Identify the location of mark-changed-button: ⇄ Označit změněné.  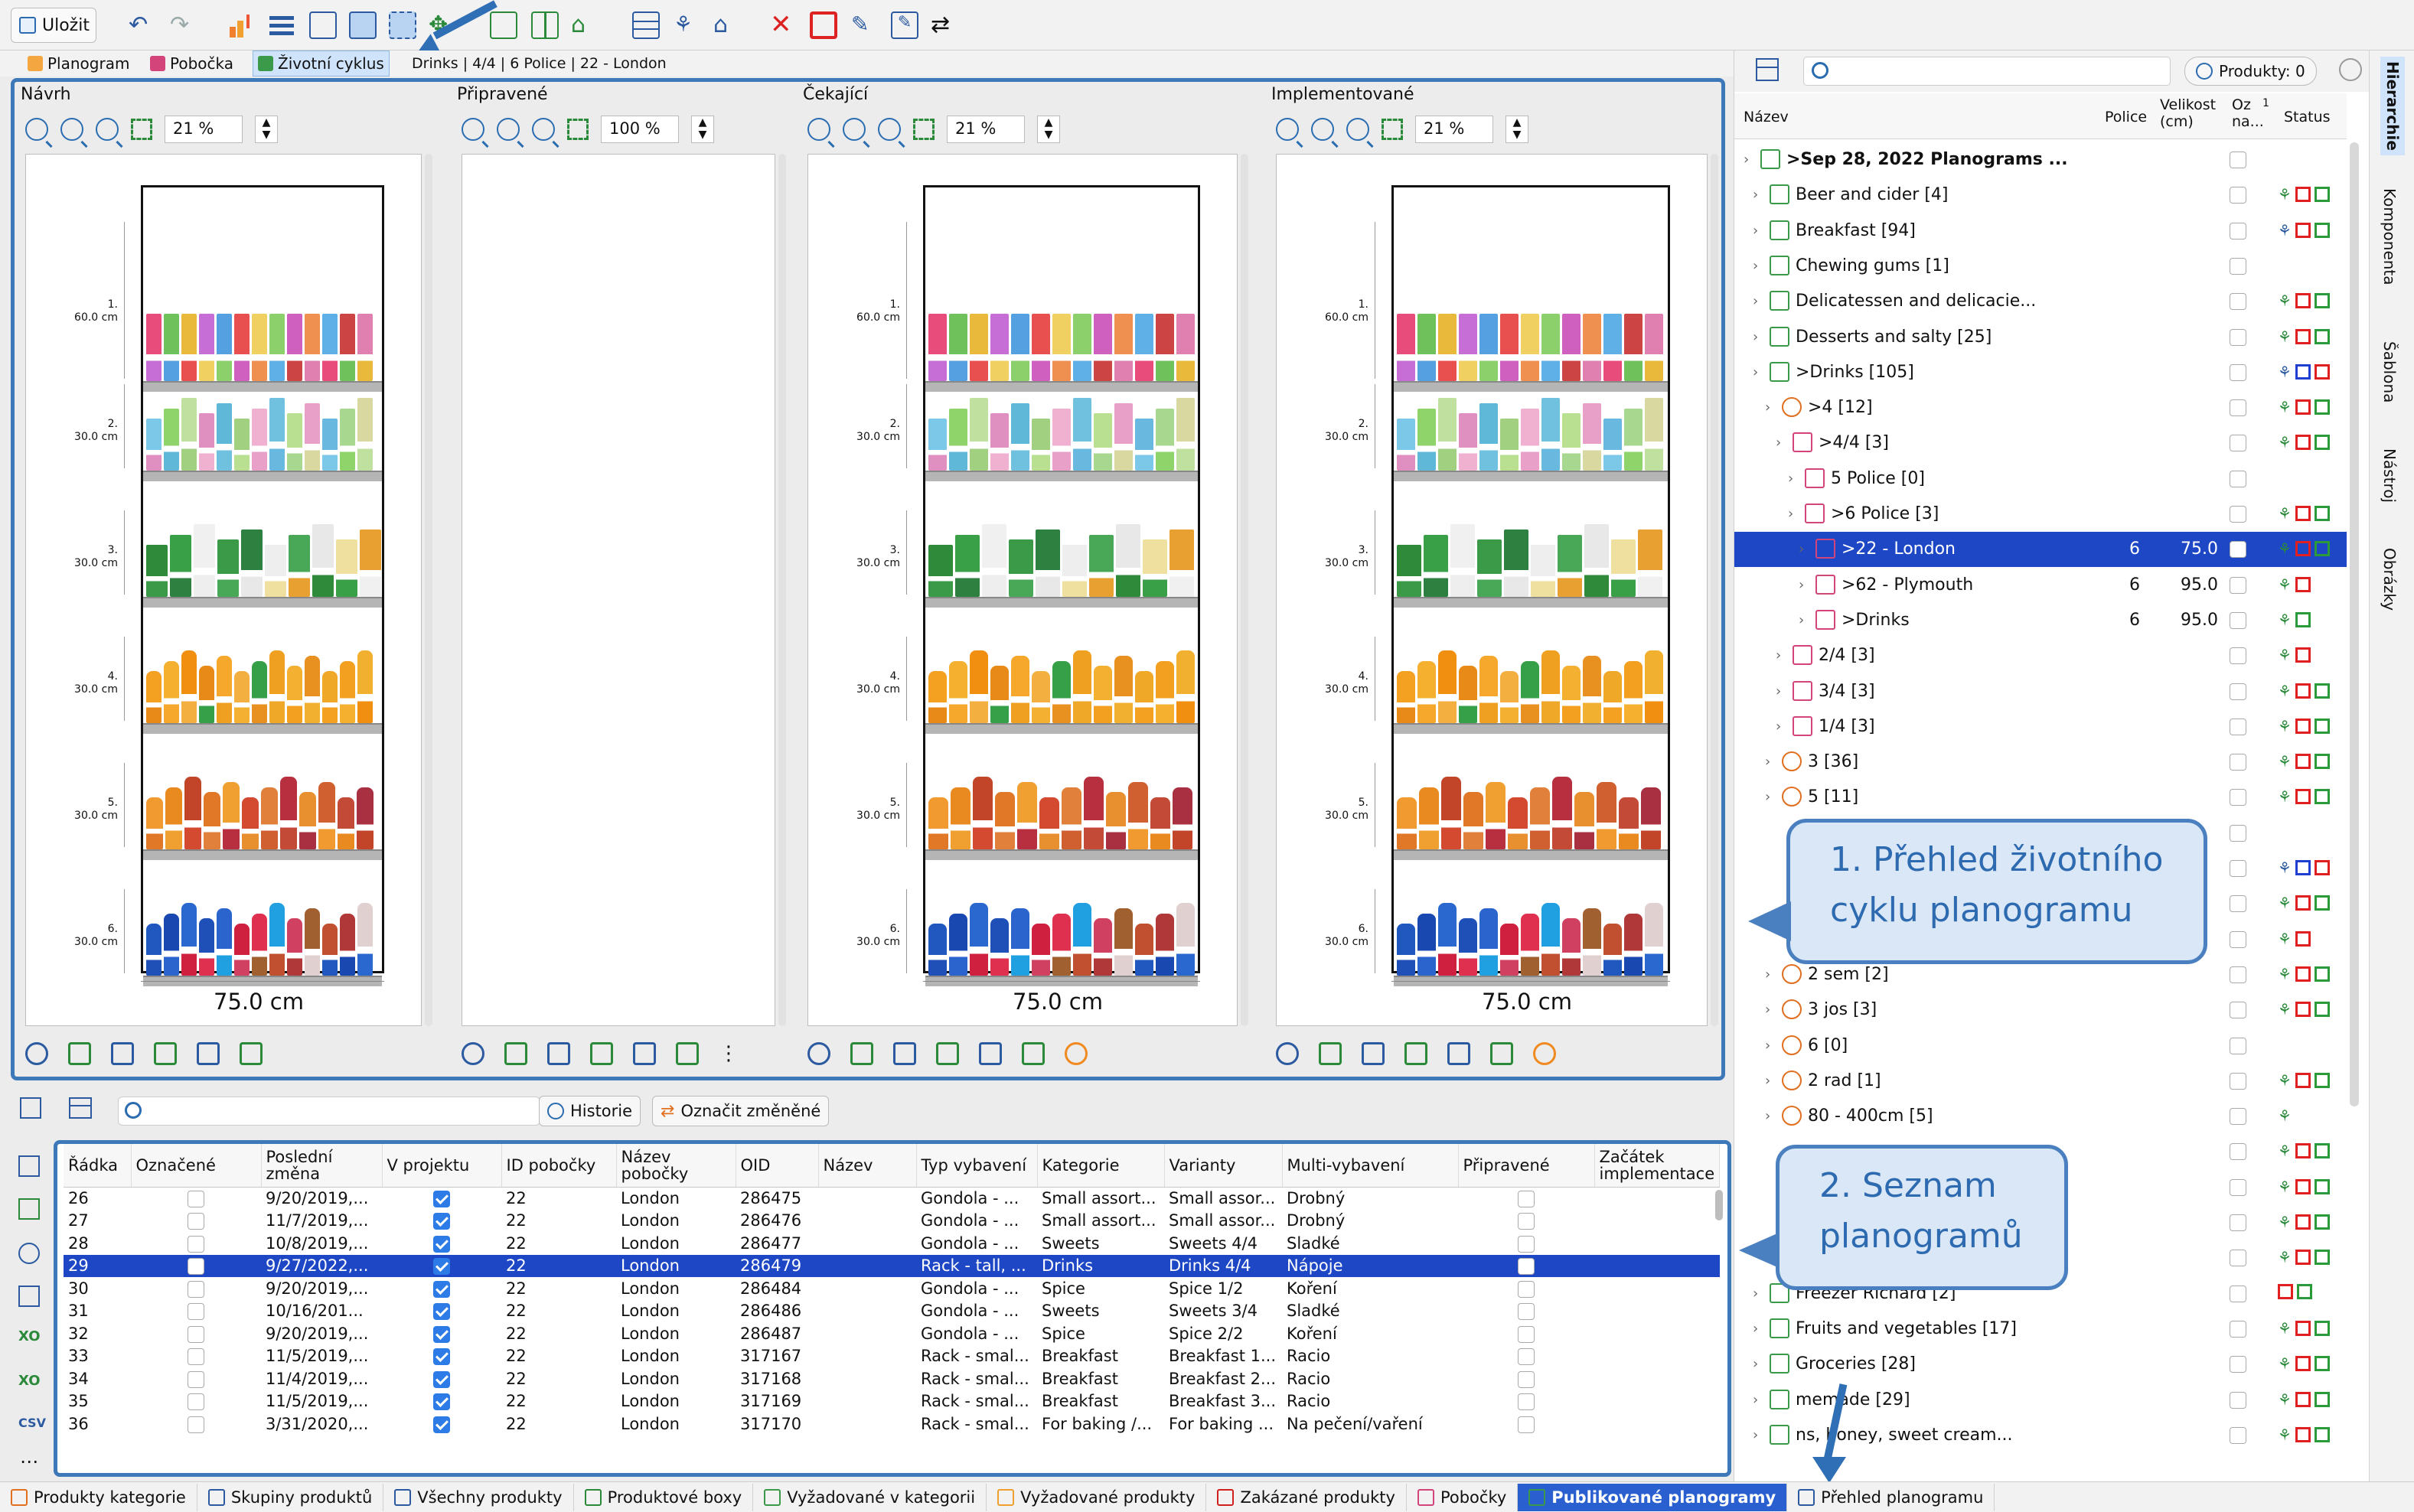
(741, 1111).